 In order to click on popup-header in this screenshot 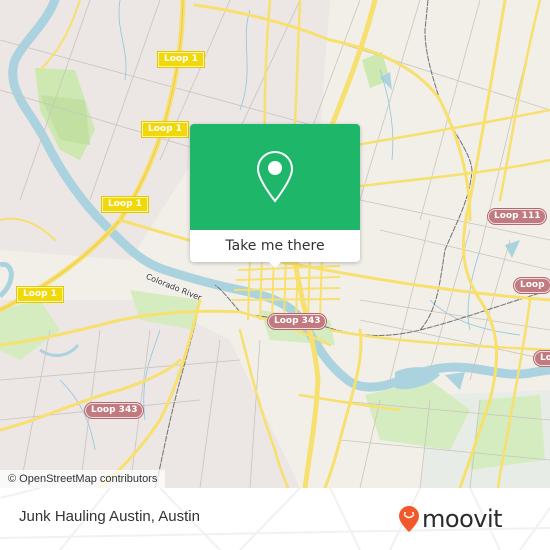, I will do `click(275, 177)`.